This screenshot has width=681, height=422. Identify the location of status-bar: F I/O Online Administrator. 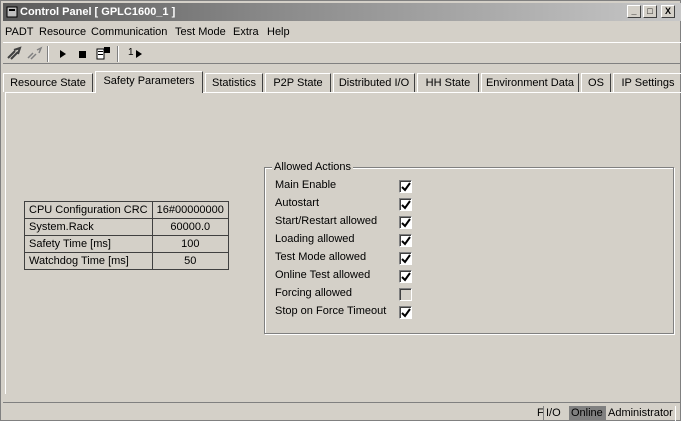
(342, 412).